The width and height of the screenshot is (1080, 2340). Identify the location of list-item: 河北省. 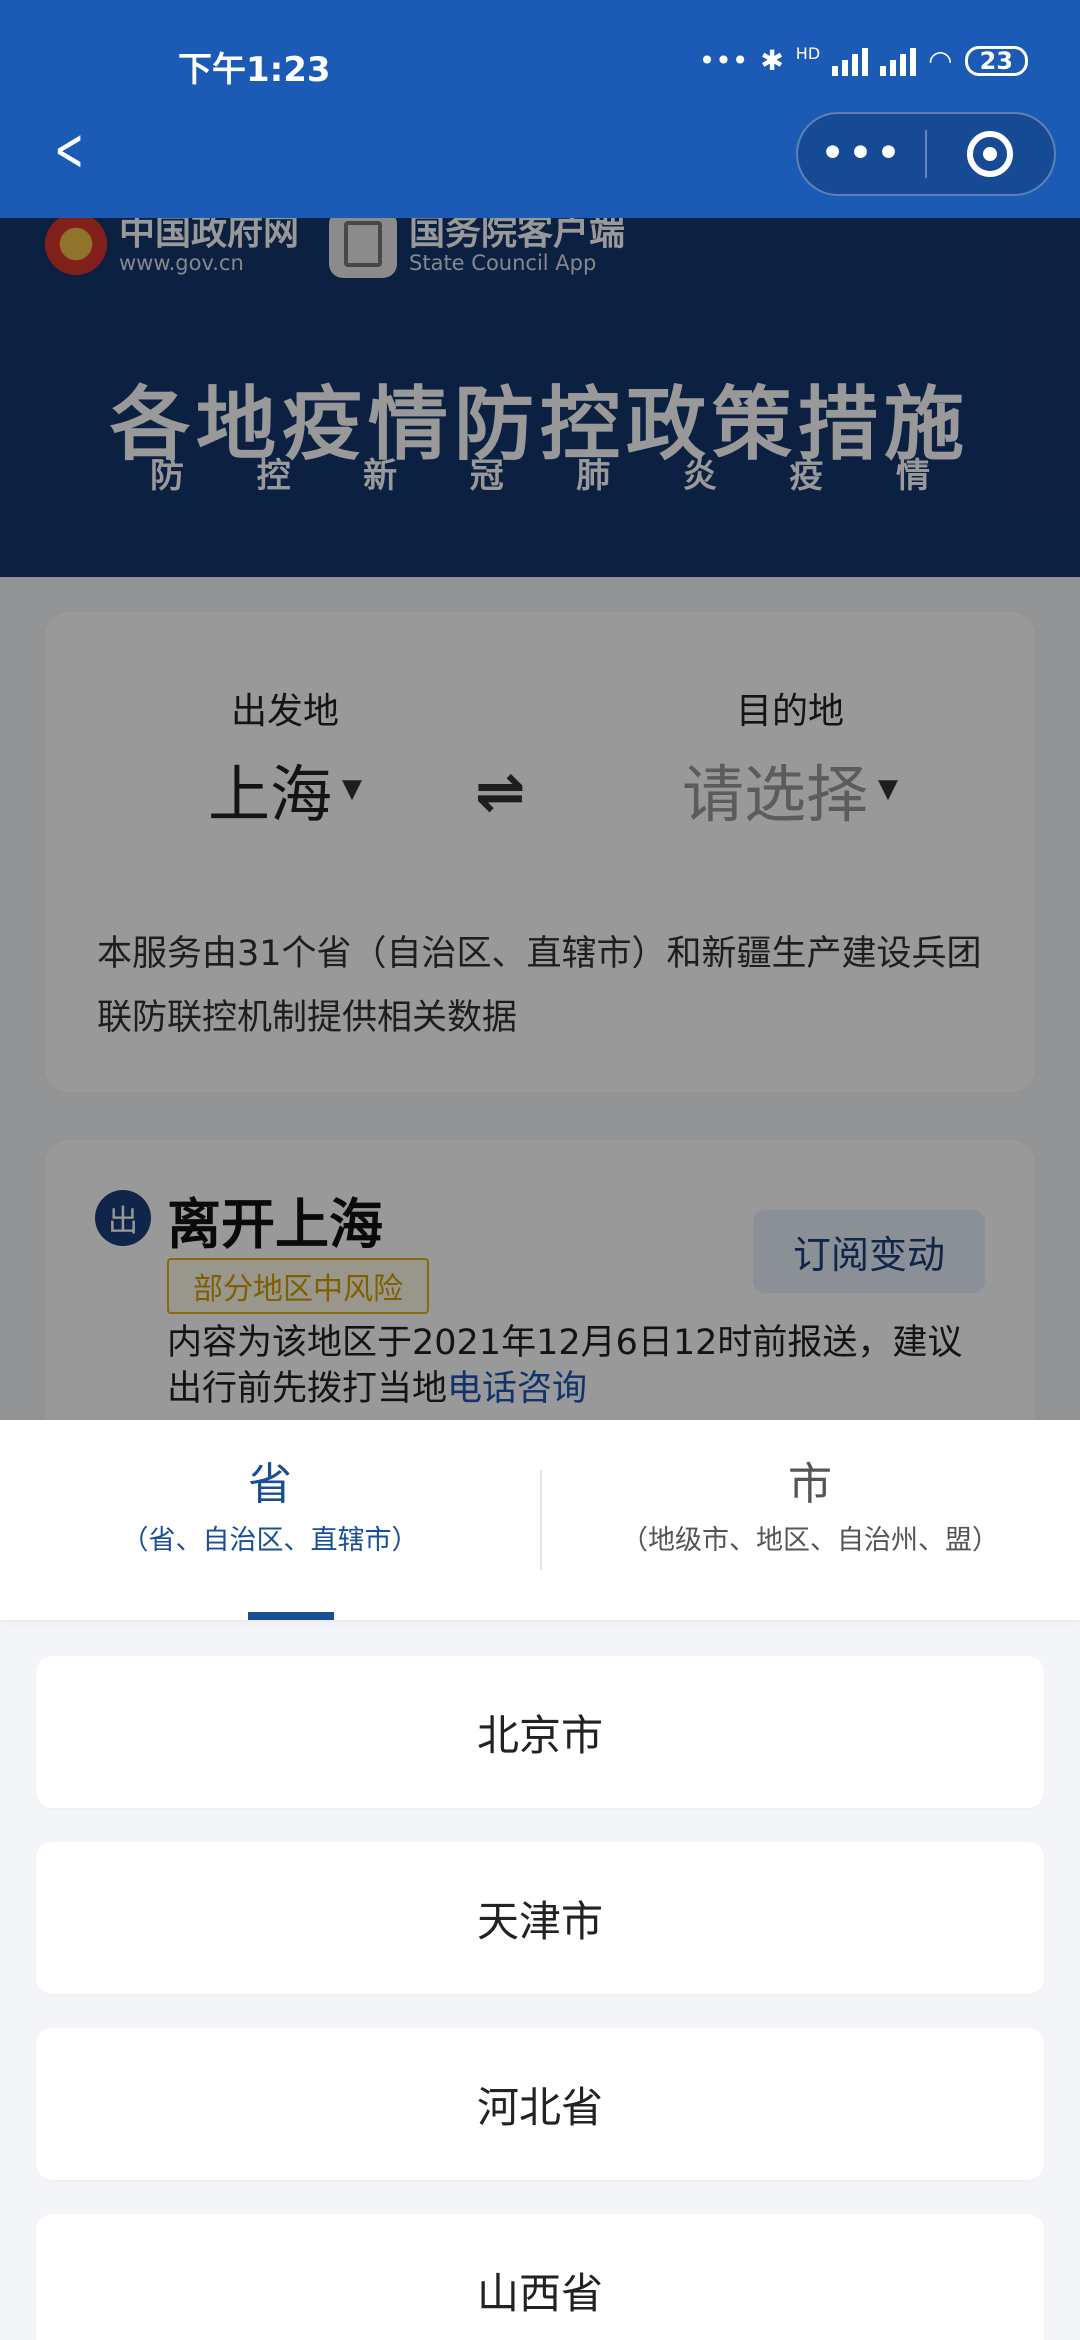
(540, 2104).